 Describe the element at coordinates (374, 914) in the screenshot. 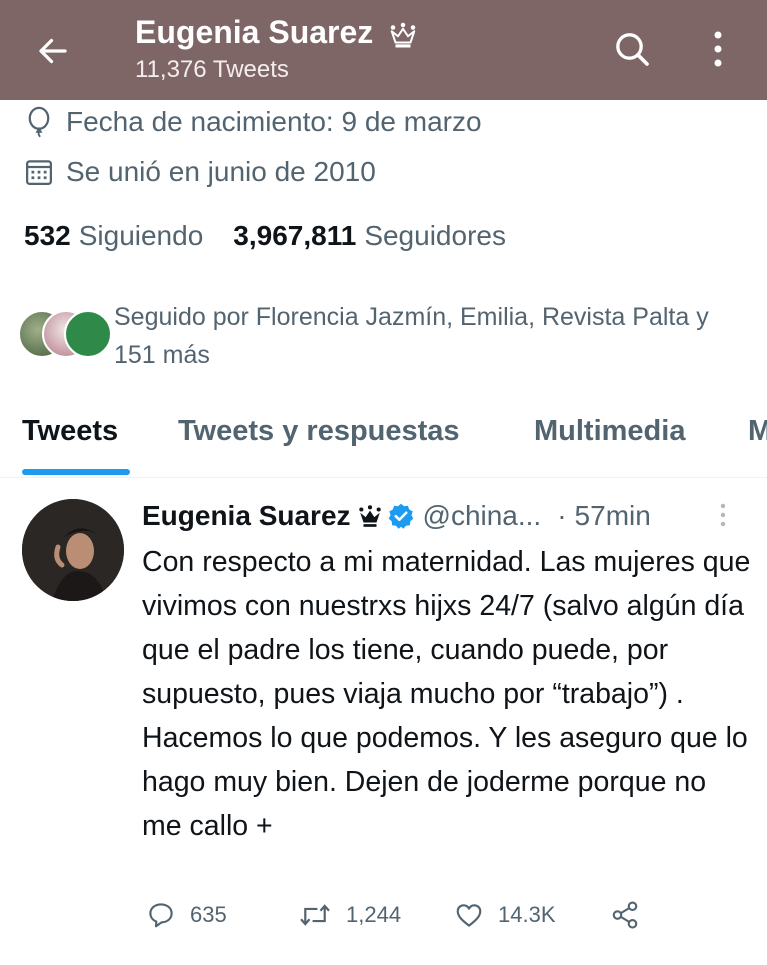

I see `retweet-count: 1,244` at that location.